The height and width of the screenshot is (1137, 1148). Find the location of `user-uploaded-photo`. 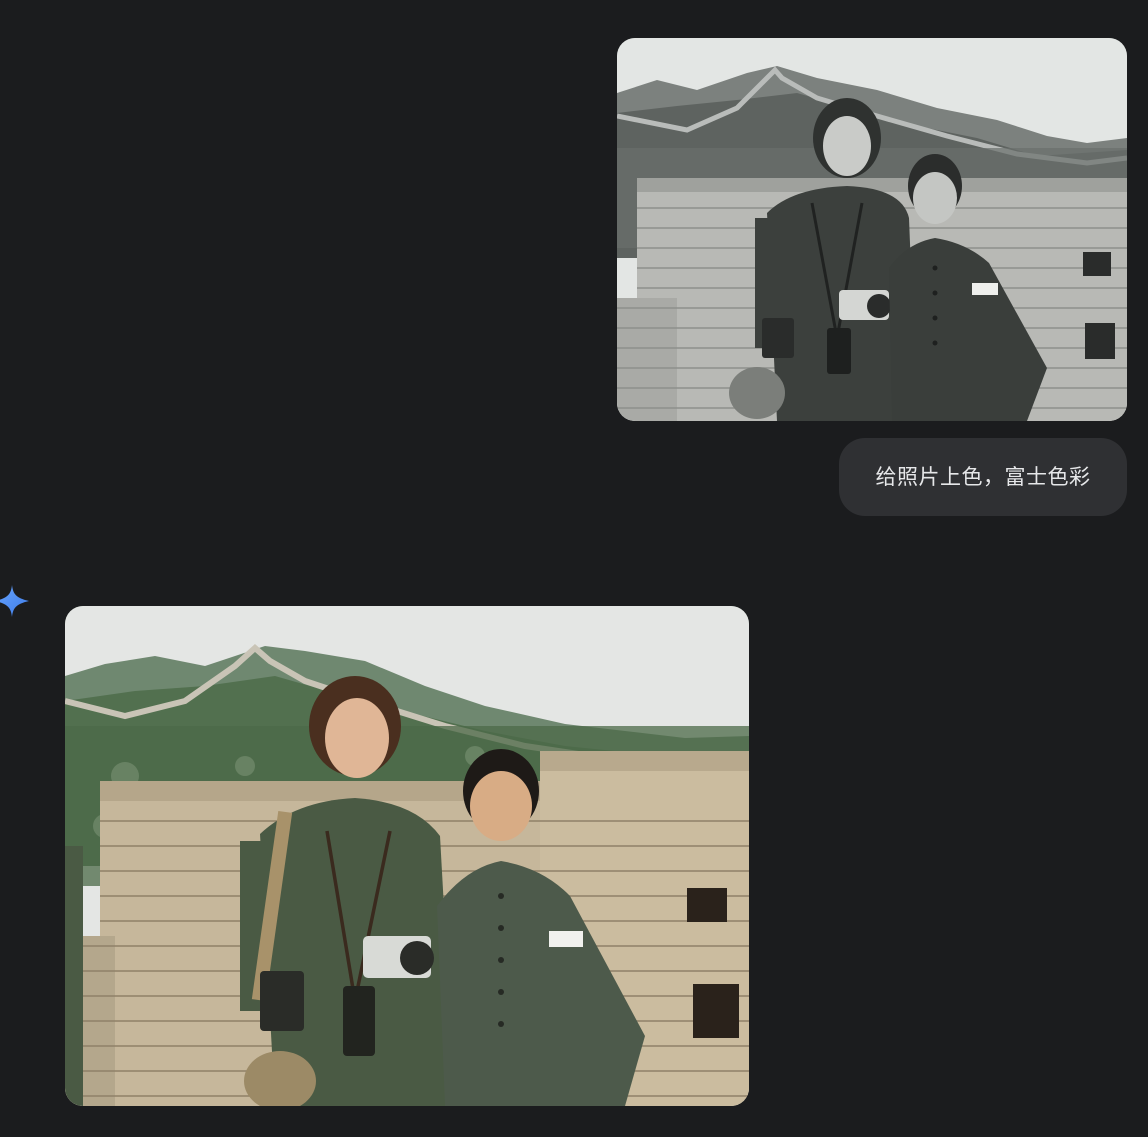

user-uploaded-photo is located at coordinates (872, 229).